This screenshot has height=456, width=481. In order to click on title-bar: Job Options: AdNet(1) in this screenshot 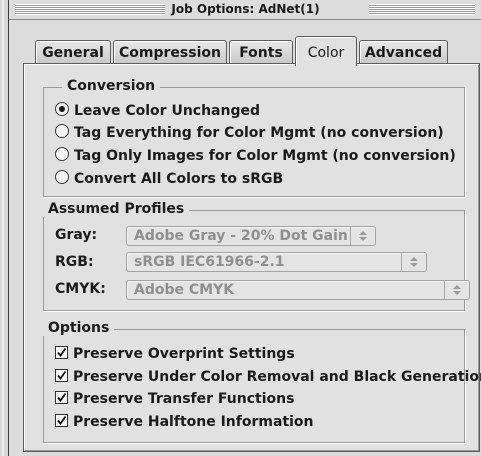, I will do `click(245, 10)`.